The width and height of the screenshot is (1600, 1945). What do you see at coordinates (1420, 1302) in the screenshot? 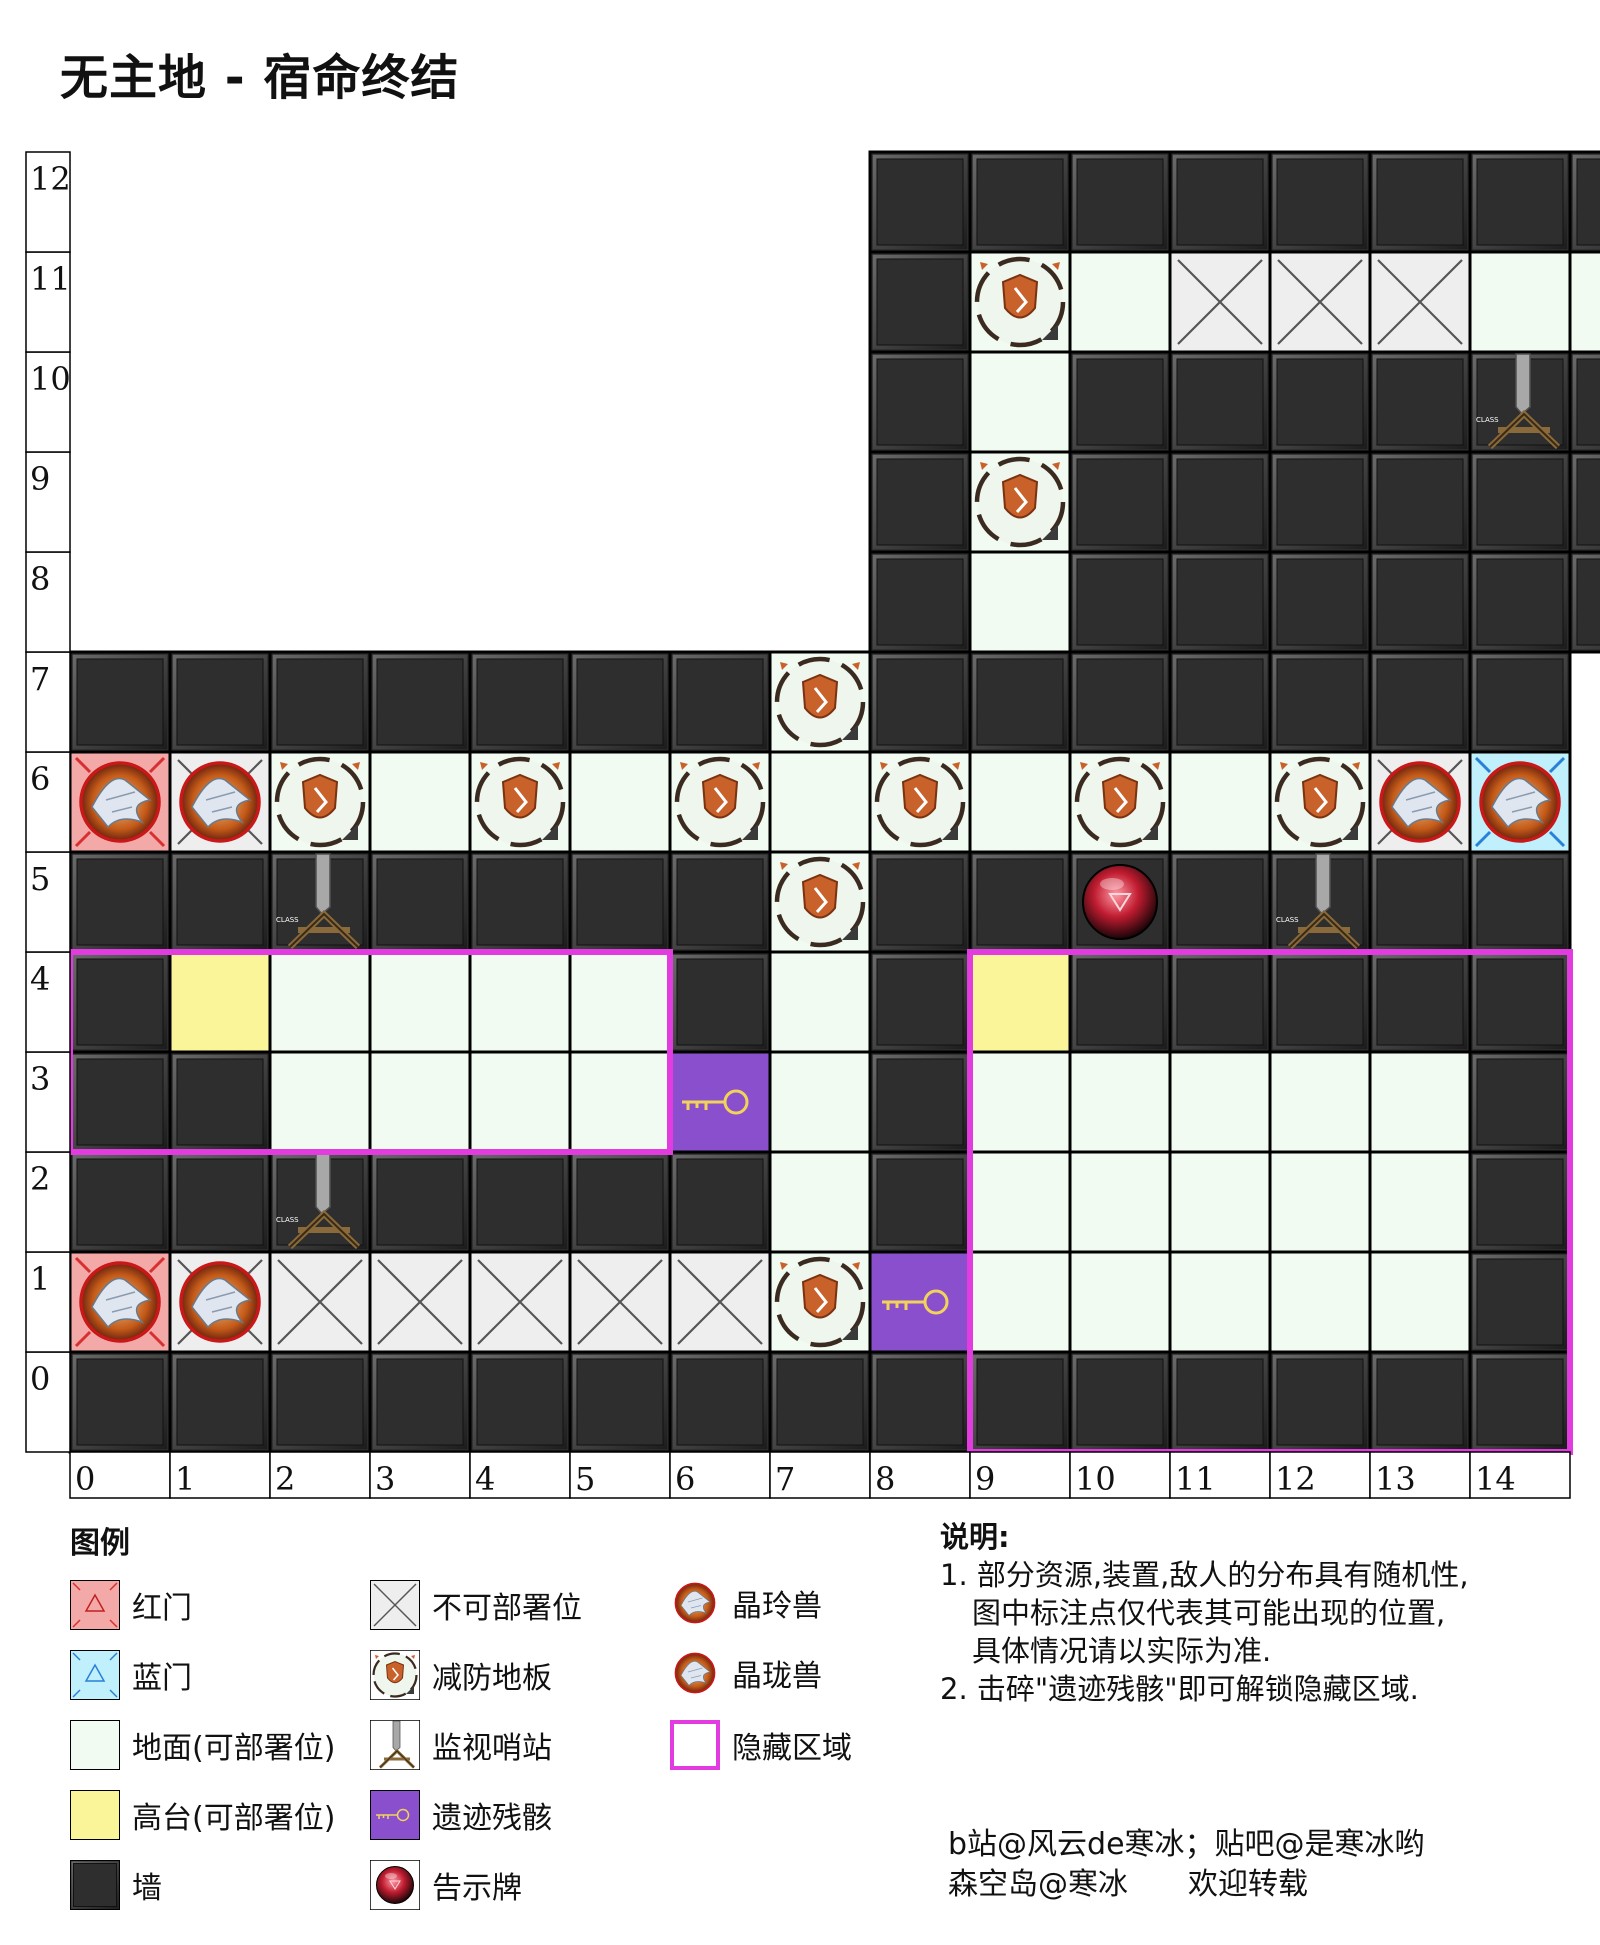
I see `ground-tile-r1-c13` at bounding box center [1420, 1302].